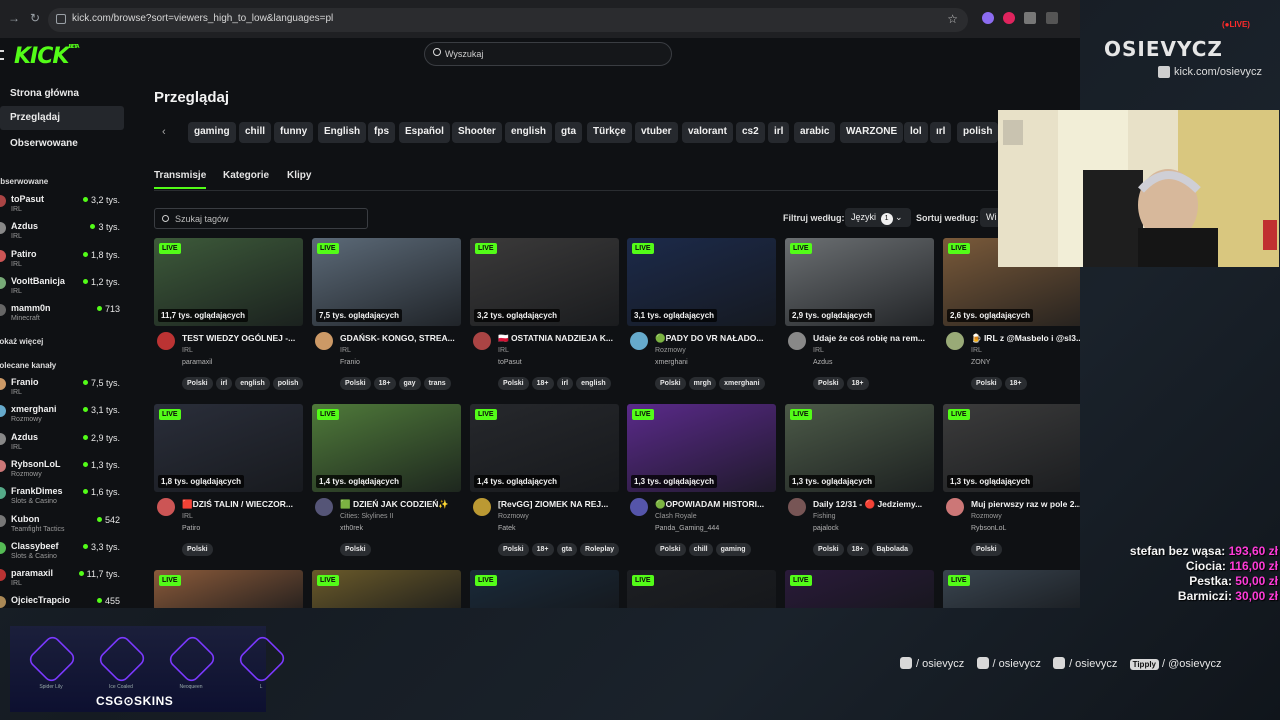 The width and height of the screenshot is (1280, 720). I want to click on sidebar-channel: OjciecTrapcio 455, so click(62, 601).